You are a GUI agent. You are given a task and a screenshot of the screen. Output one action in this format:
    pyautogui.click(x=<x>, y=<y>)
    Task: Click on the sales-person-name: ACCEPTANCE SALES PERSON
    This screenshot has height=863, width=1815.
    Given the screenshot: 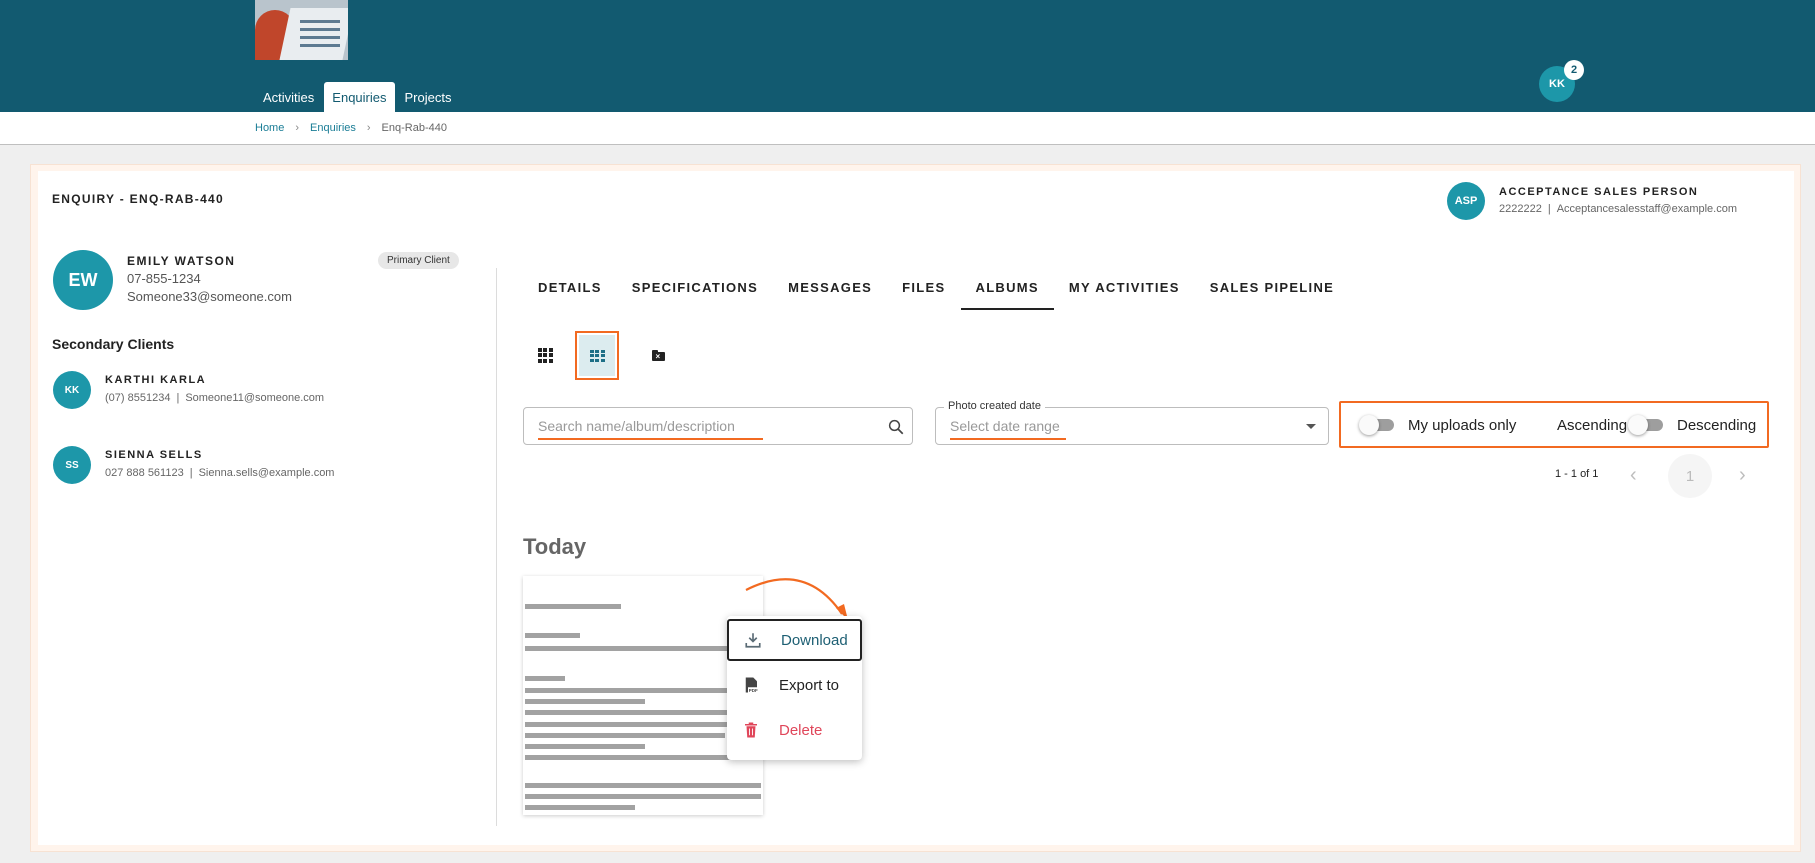 What is the action you would take?
    pyautogui.click(x=1599, y=192)
    